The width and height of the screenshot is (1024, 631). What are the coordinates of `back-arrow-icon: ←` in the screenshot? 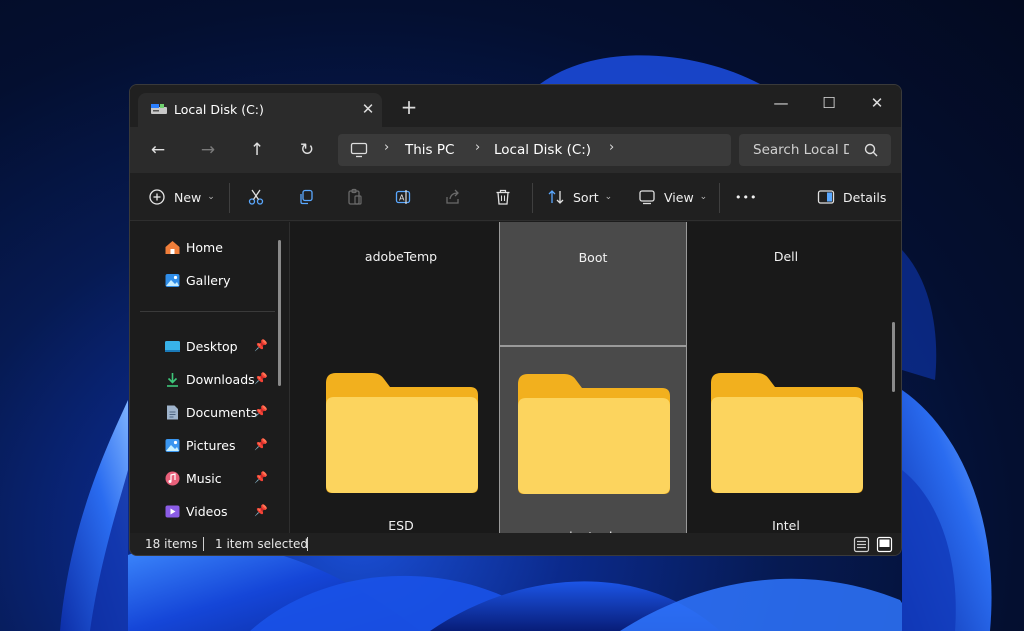 It's located at (158, 150).